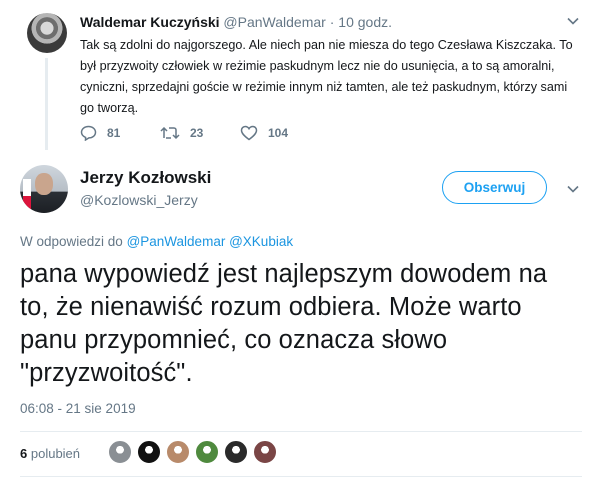  Describe the element at coordinates (46, 104) in the screenshot. I see `thread-connector-line` at that location.